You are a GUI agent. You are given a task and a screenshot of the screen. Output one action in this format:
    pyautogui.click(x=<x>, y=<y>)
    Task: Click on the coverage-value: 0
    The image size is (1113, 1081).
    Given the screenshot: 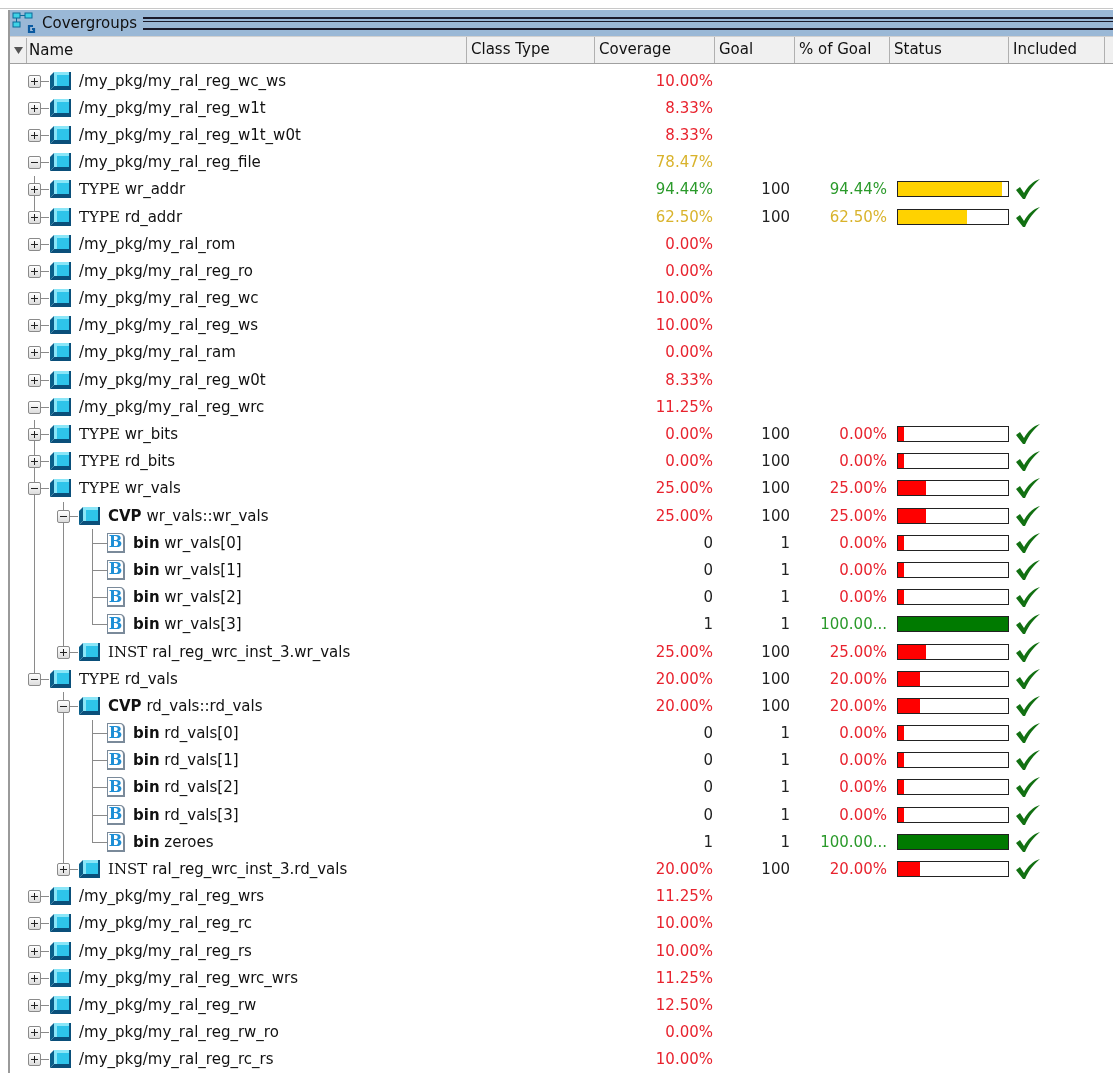 What is the action you would take?
    pyautogui.click(x=708, y=597)
    